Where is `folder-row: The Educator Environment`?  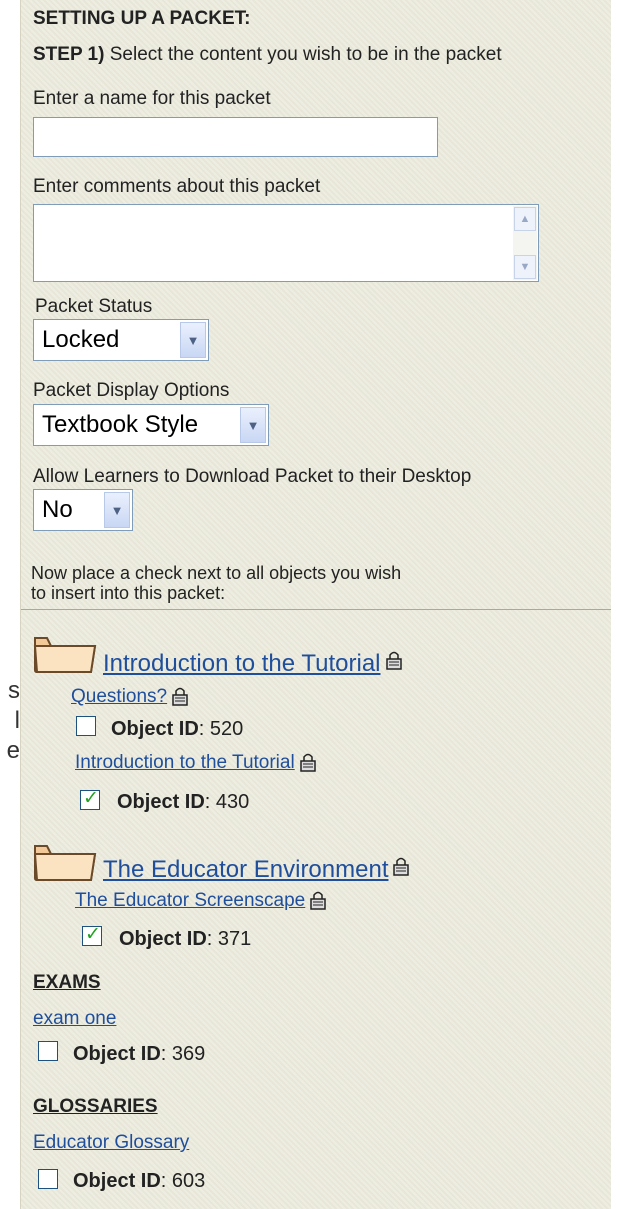 folder-row: The Educator Environment is located at coordinates (256, 870).